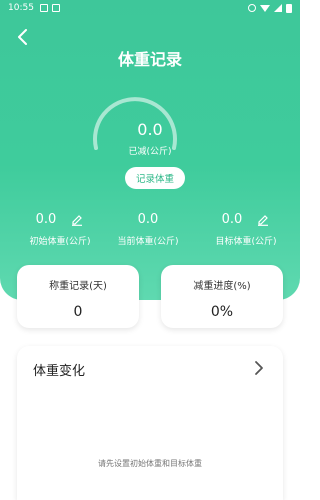  What do you see at coordinates (278, 8) in the screenshot?
I see `signal-icon` at bounding box center [278, 8].